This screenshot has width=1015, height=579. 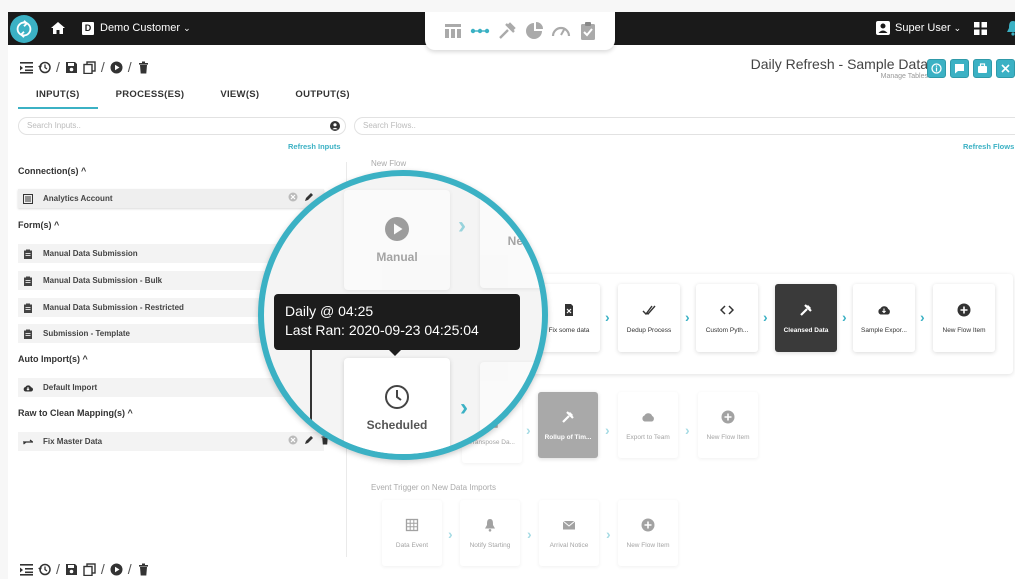 I want to click on flow-node: Arrival Notice, so click(x=569, y=533).